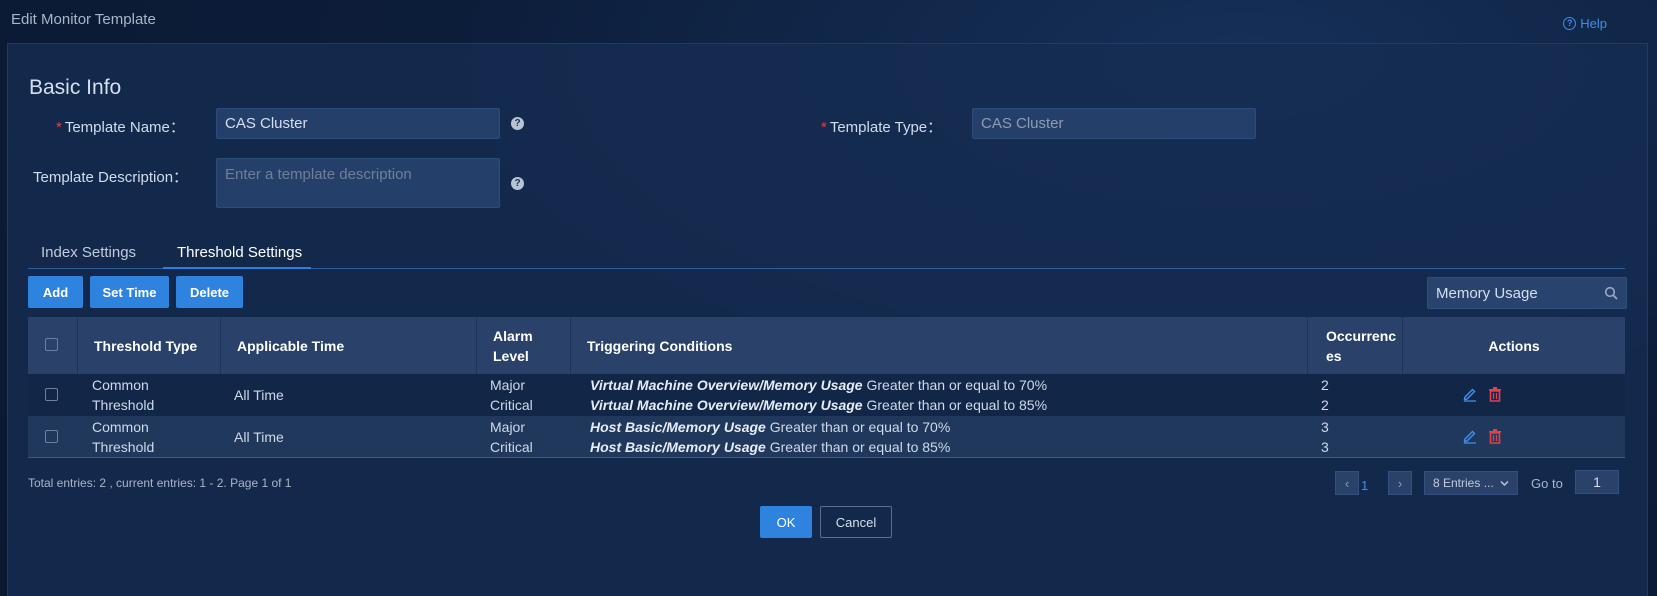 The width and height of the screenshot is (1657, 596). I want to click on help-label: Help, so click(1593, 23).